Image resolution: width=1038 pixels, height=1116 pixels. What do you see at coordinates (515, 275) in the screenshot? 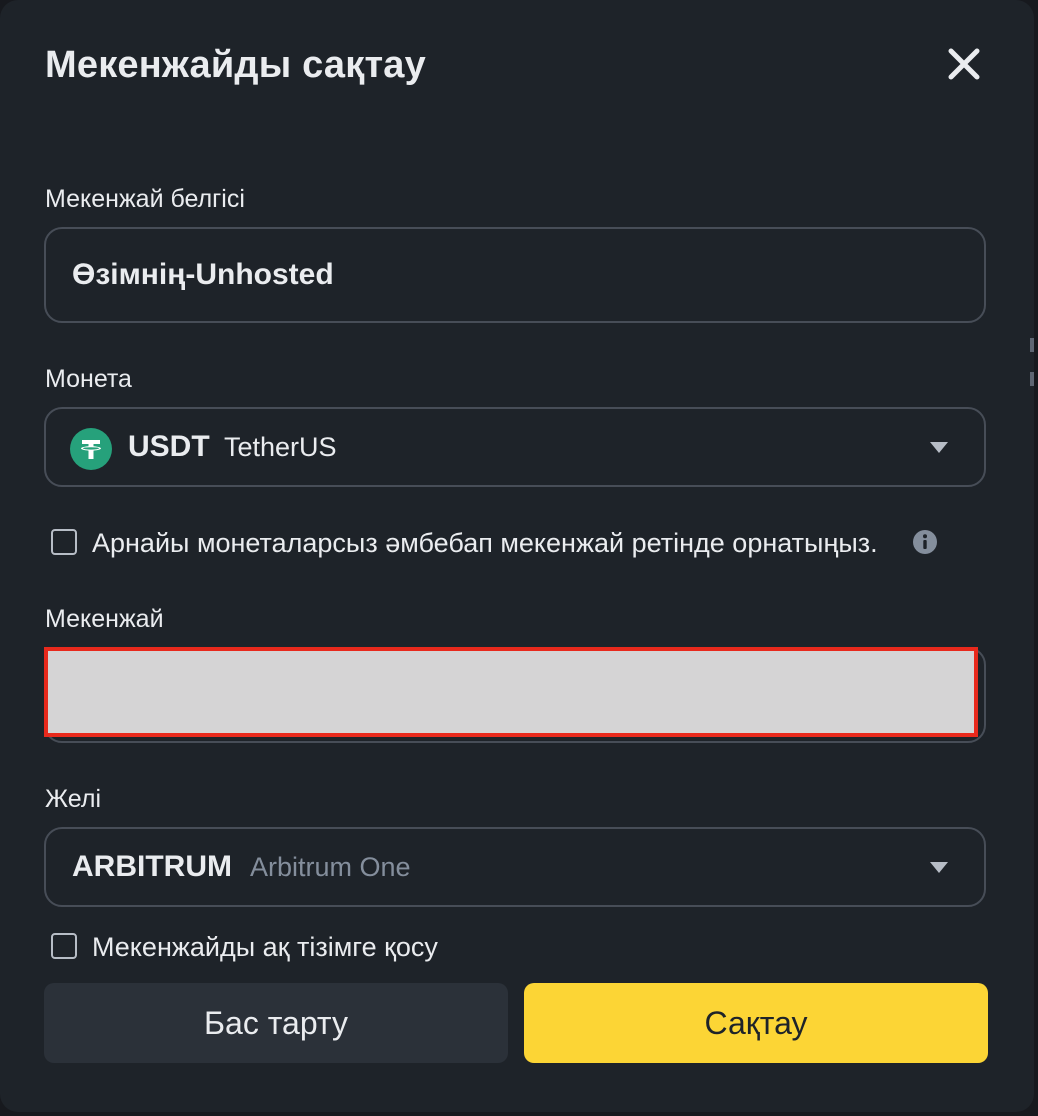
I see `address-label-input: Өзімнің-Unhosted` at bounding box center [515, 275].